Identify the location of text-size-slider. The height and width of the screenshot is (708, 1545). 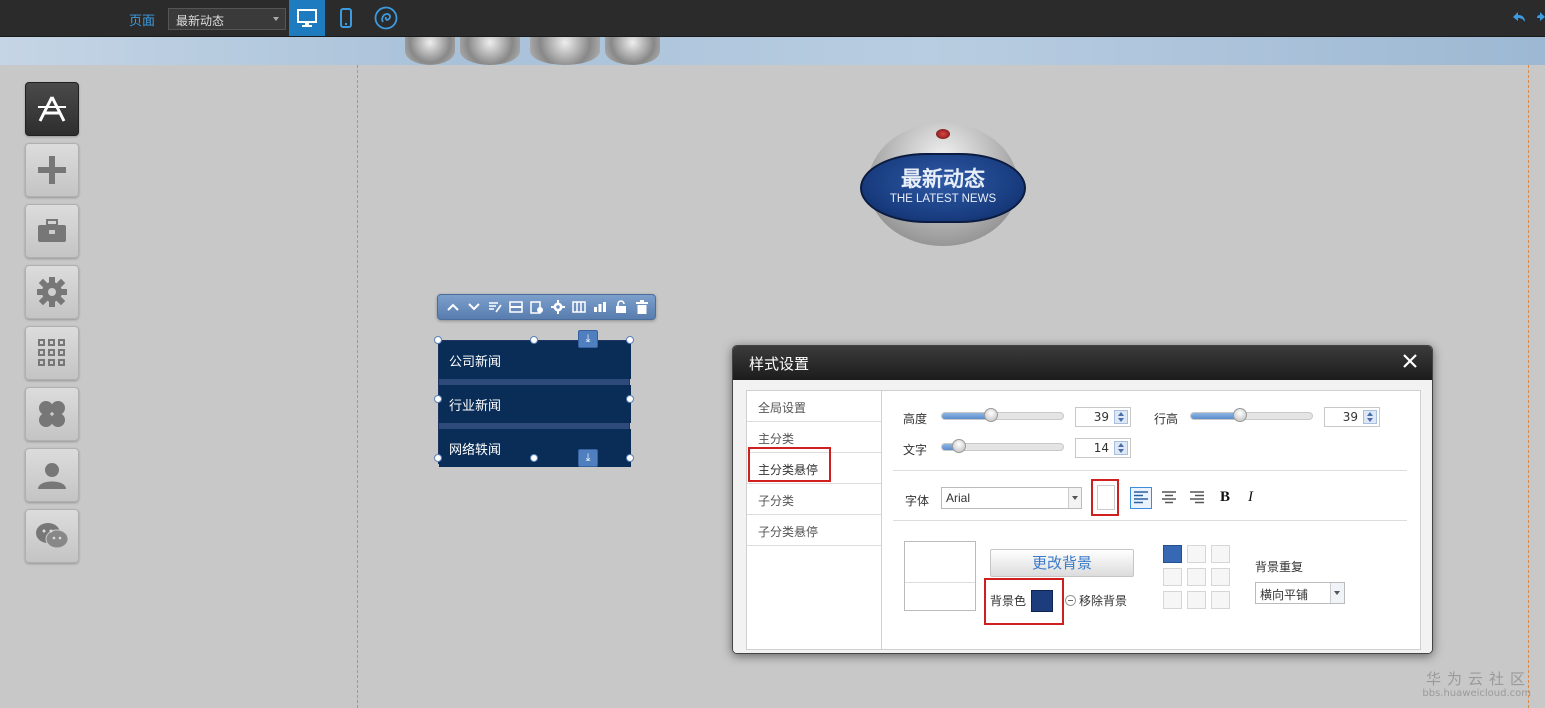
(1002, 446).